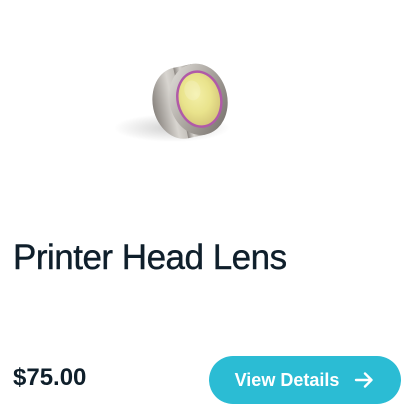  I want to click on arrow-right-icon, so click(364, 380).